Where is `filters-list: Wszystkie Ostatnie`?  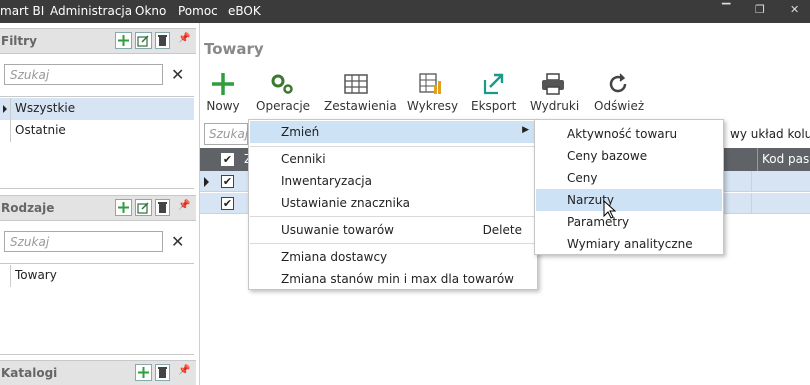
filters-list: Wszystkie Ostatnie is located at coordinates (97, 142).